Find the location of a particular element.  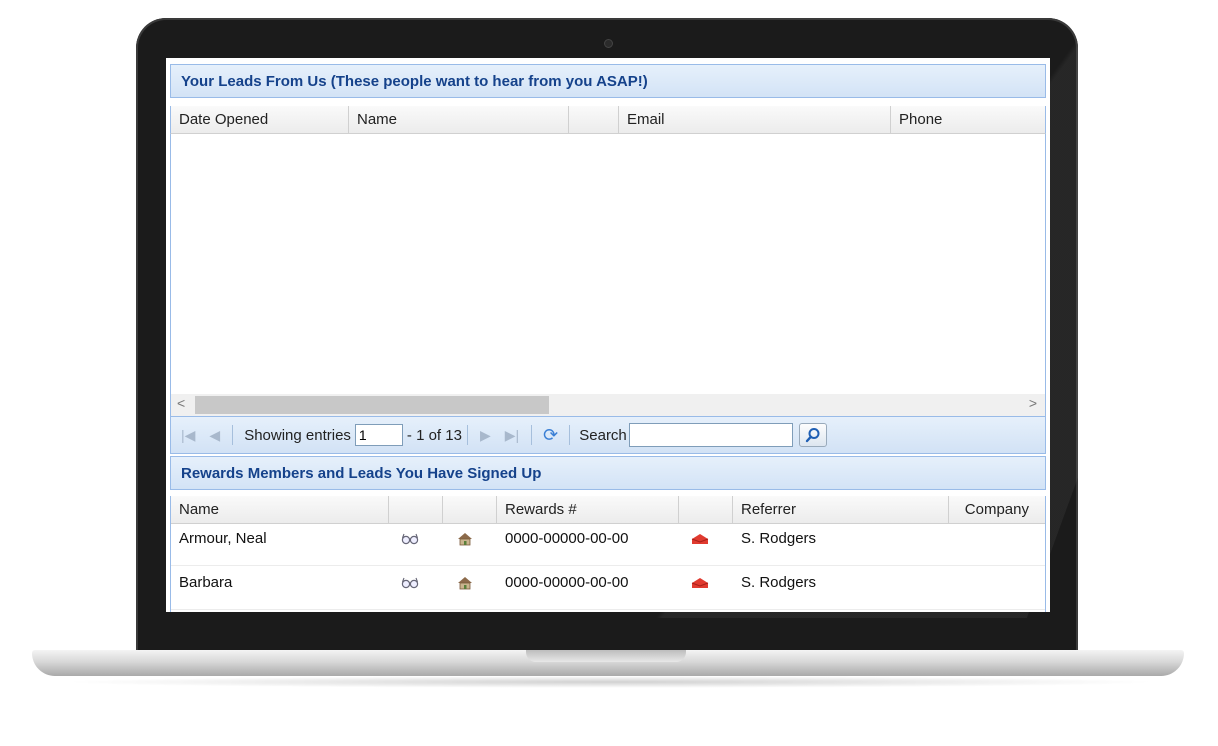

col-rewards-number: Rewards # is located at coordinates (588, 509).